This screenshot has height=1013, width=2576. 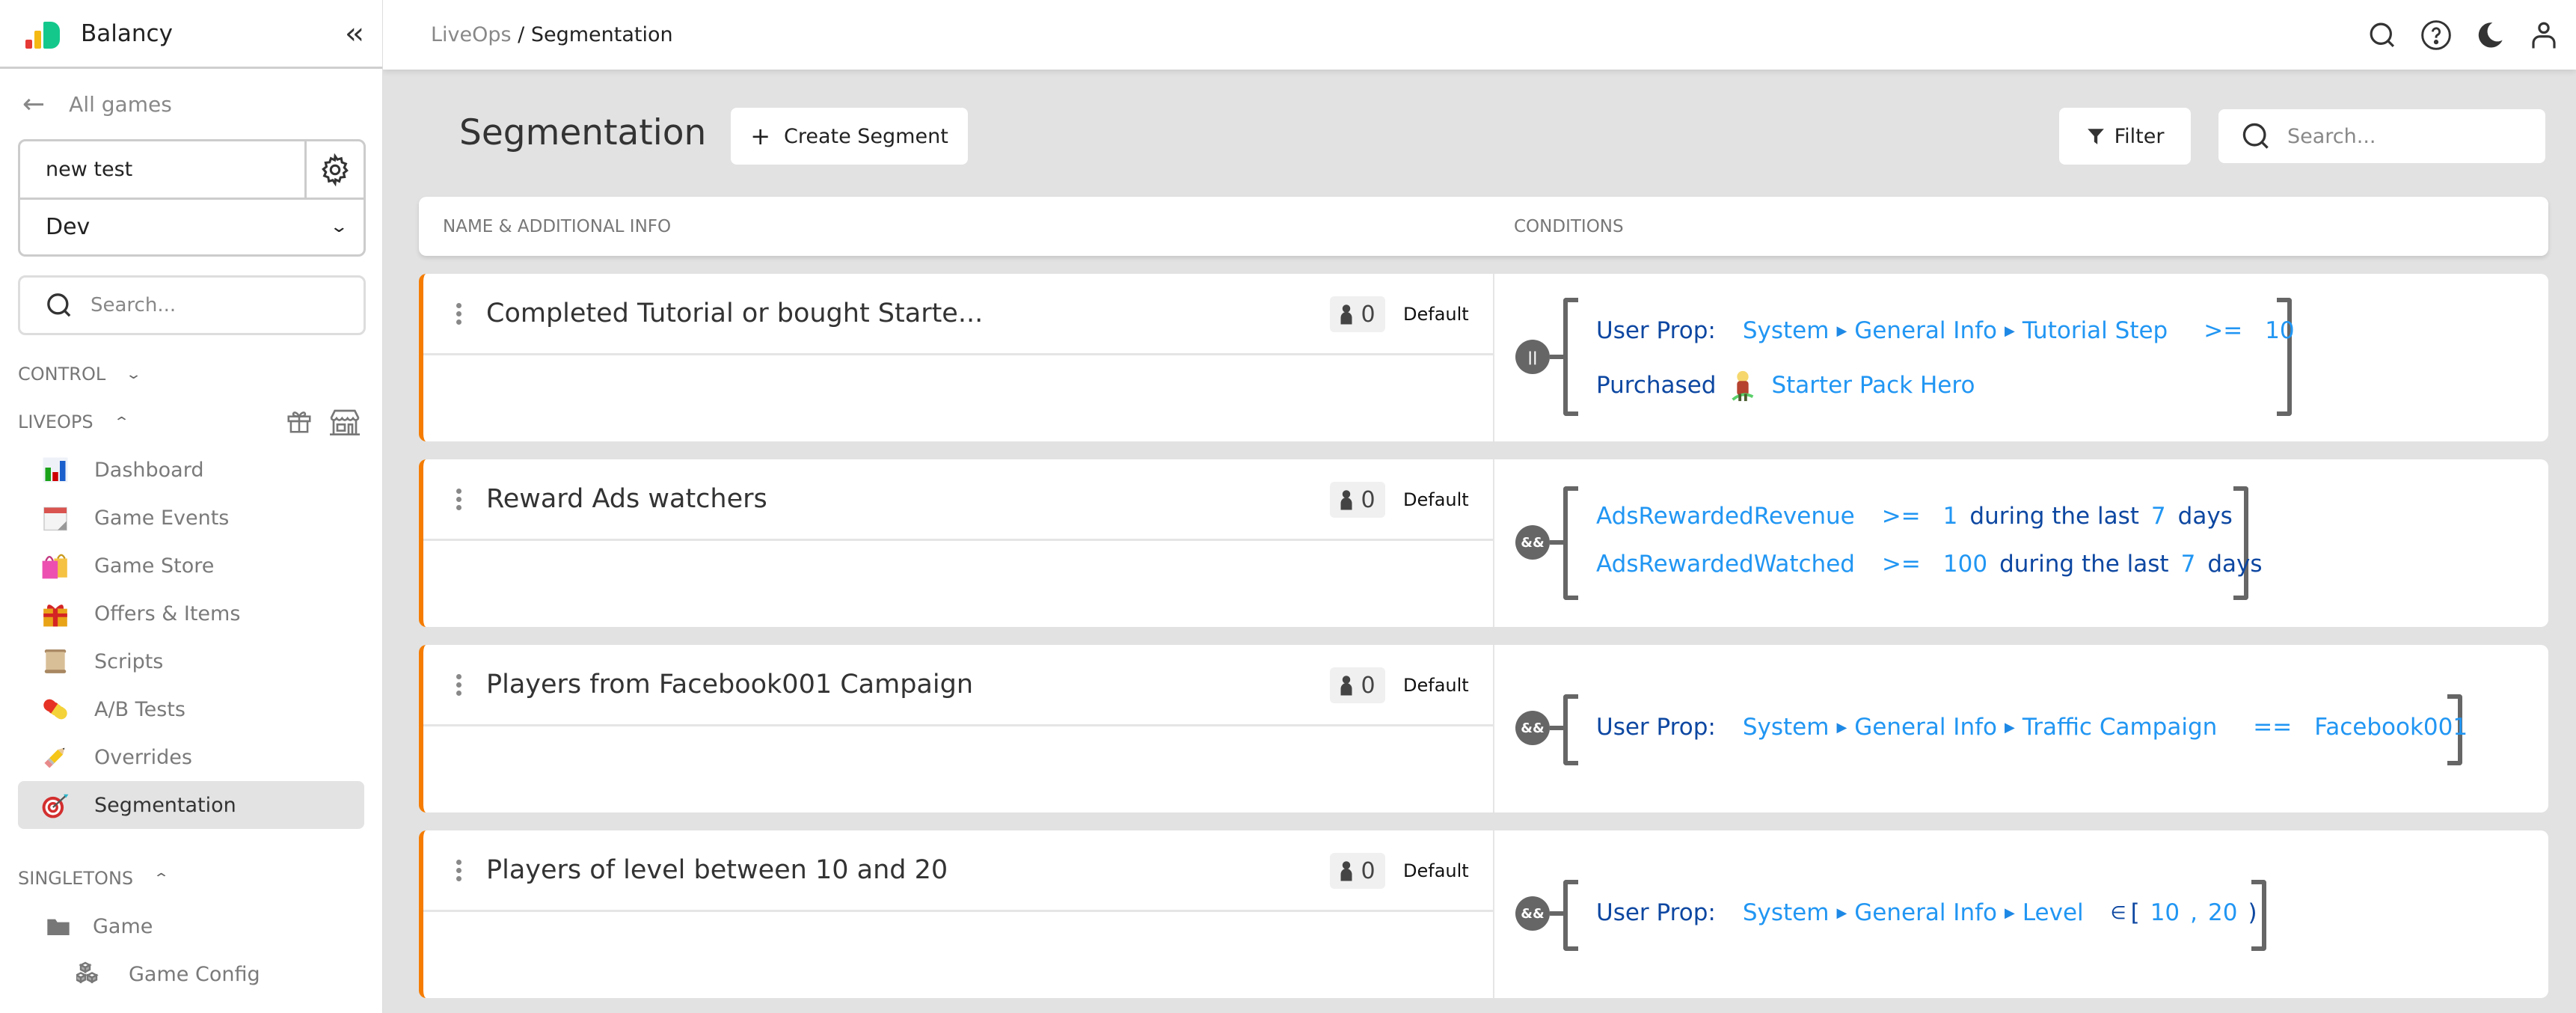 What do you see at coordinates (191, 470) in the screenshot?
I see `sidebar-item-dashboard: Dashboard` at bounding box center [191, 470].